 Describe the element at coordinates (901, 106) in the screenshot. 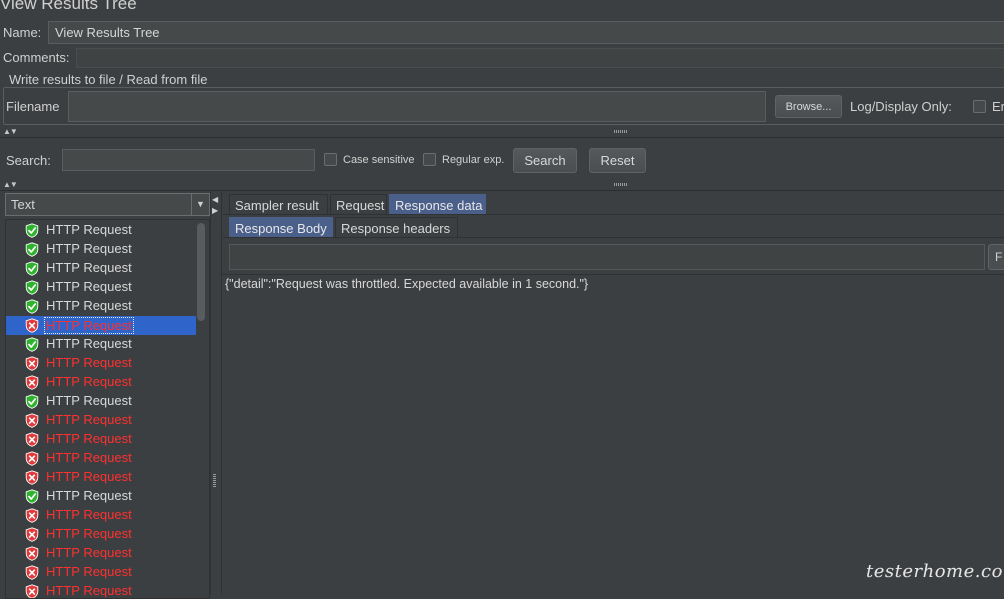

I see `log-display-label: Log/Display Only:` at that location.